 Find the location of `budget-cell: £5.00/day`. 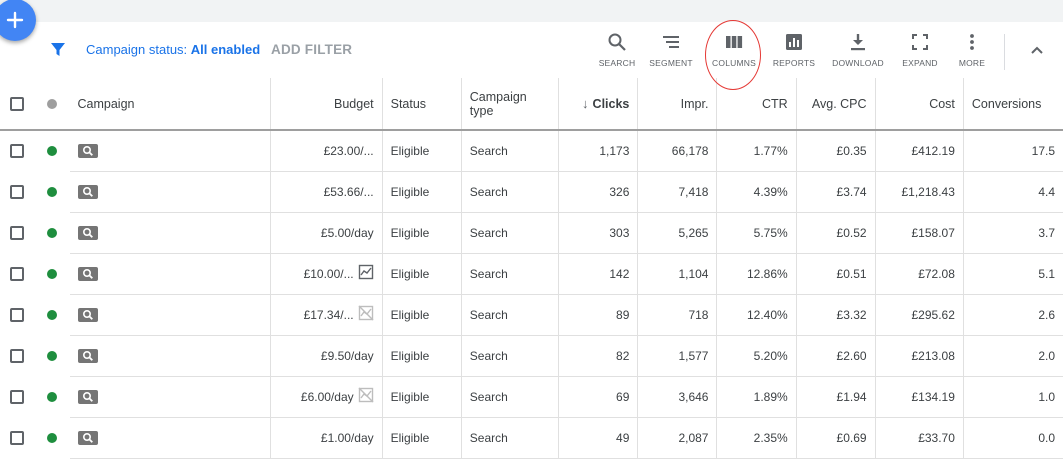

budget-cell: £5.00/day is located at coordinates (326, 233).